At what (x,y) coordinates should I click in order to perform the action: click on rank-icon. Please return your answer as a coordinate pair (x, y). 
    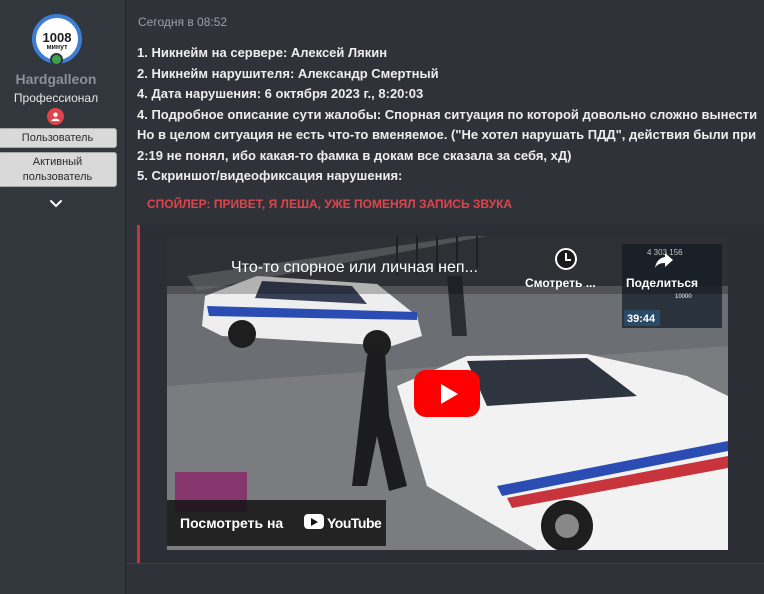
    Looking at the image, I should click on (55, 116).